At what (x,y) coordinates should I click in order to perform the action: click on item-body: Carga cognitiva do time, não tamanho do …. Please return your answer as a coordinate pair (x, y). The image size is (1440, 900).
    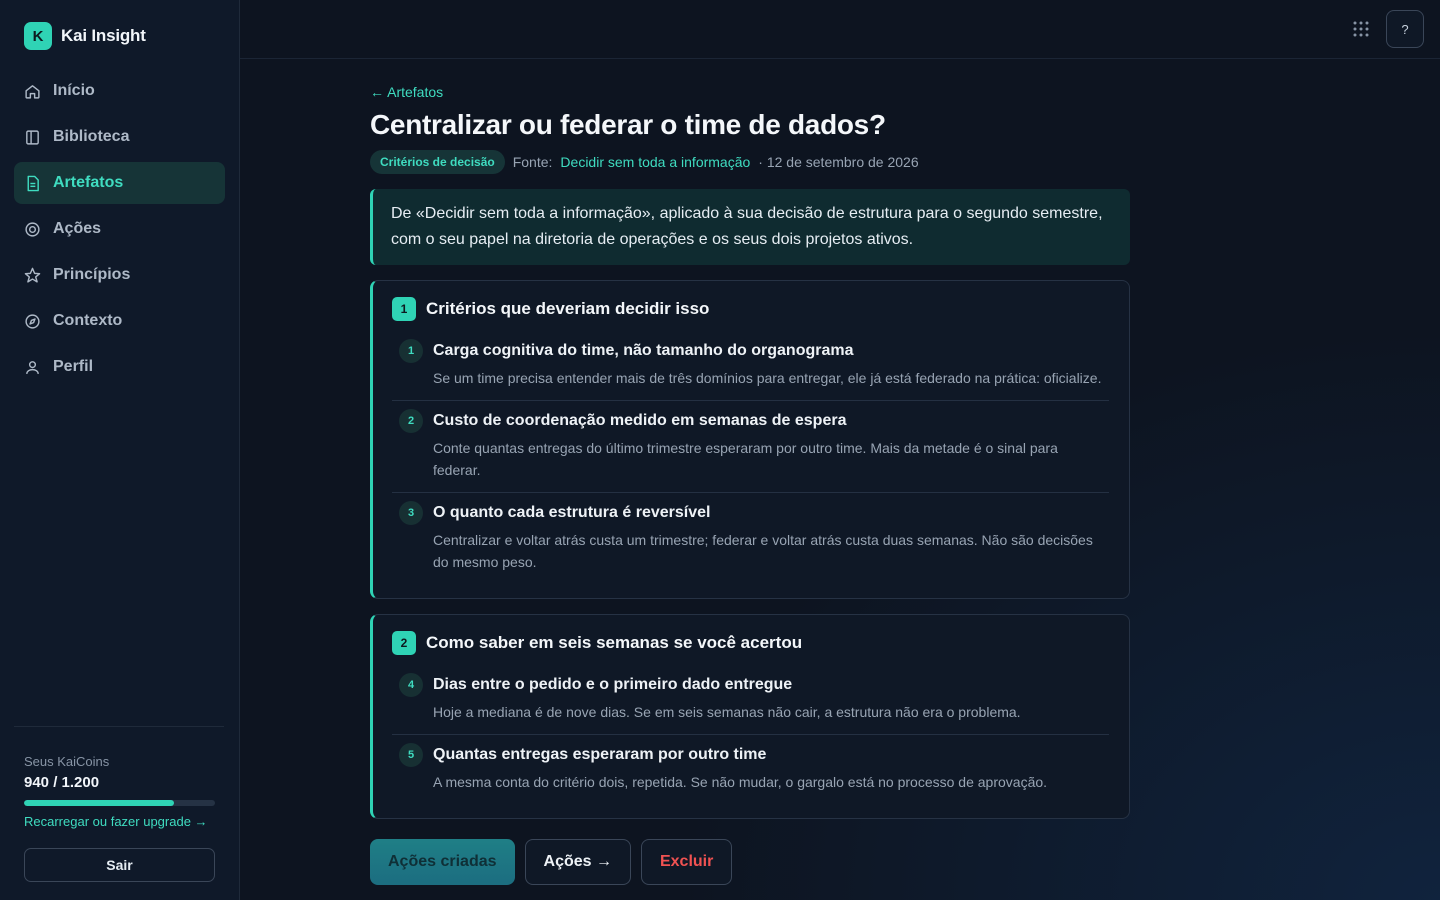
    Looking at the image, I should click on (771, 365).